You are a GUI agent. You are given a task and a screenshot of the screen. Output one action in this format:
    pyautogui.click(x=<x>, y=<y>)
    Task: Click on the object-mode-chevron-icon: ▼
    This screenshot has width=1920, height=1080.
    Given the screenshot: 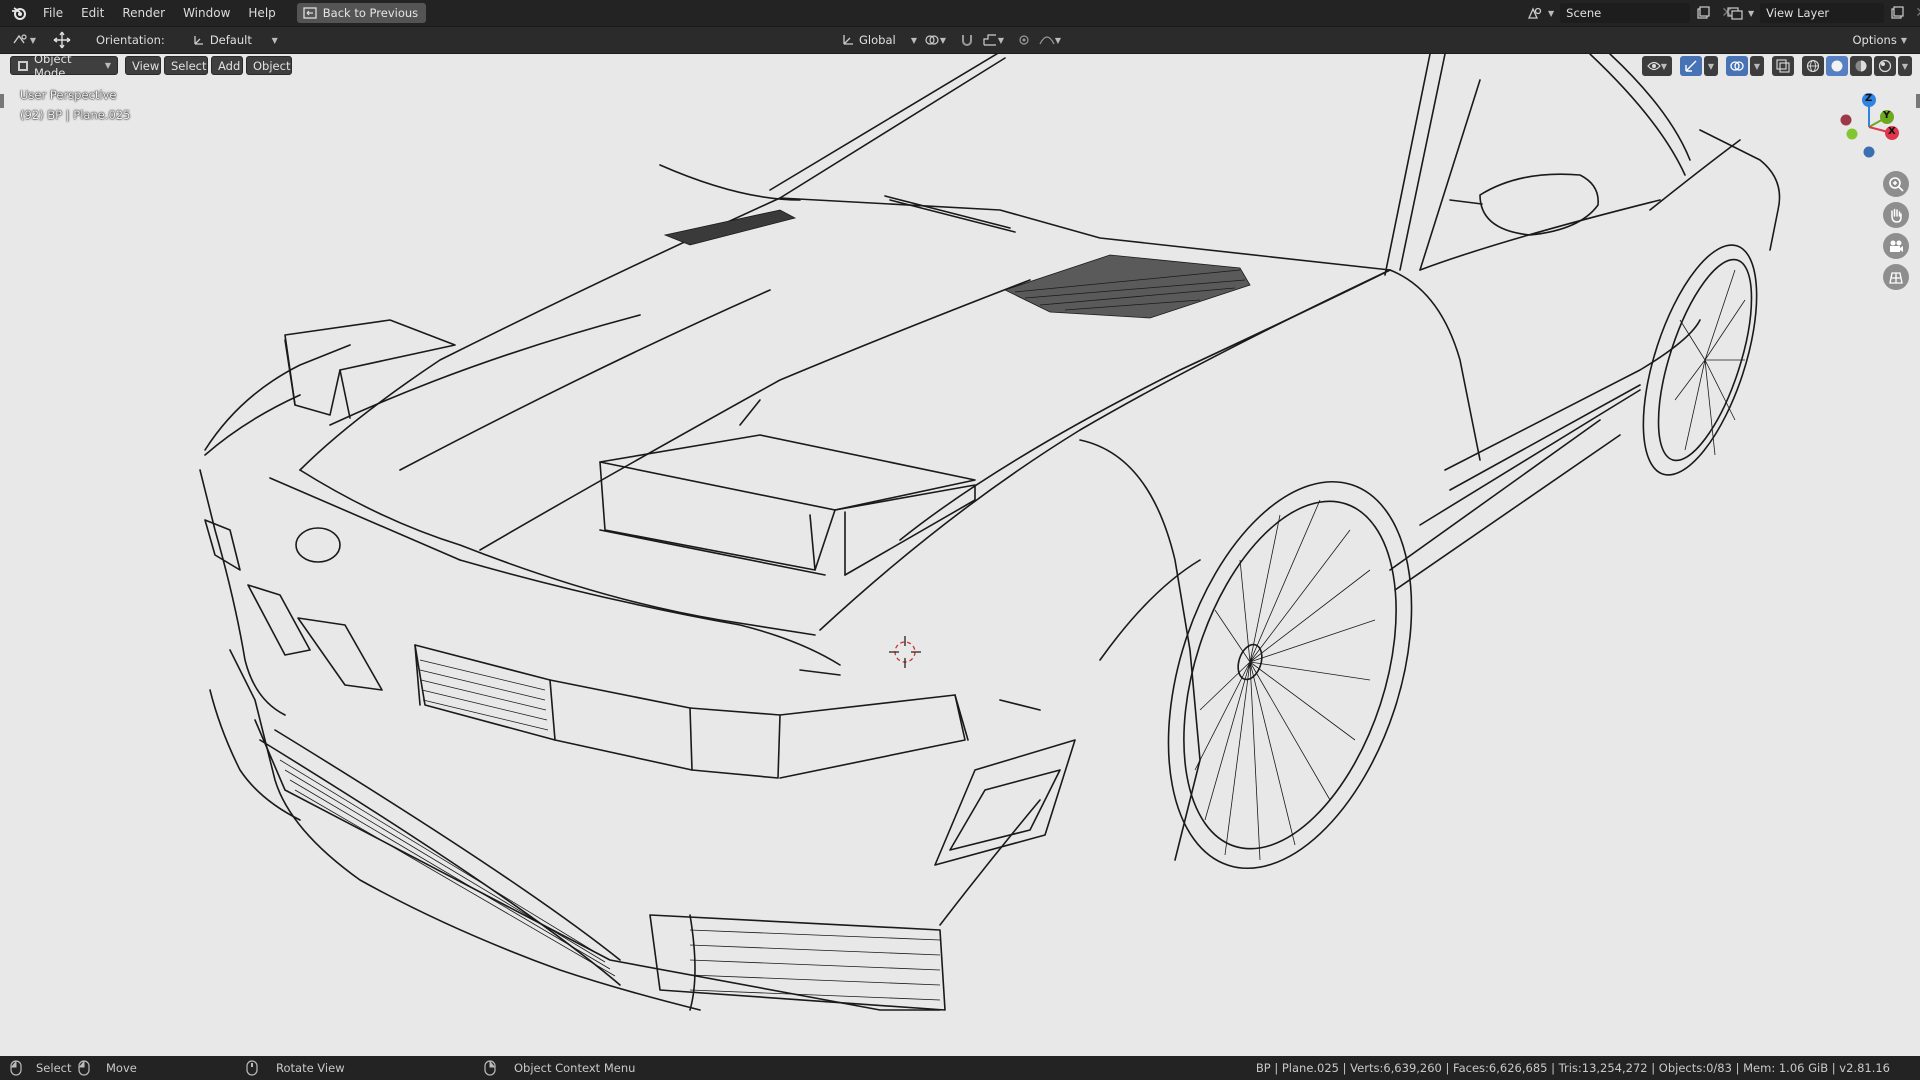 What is the action you would take?
    pyautogui.click(x=107, y=65)
    